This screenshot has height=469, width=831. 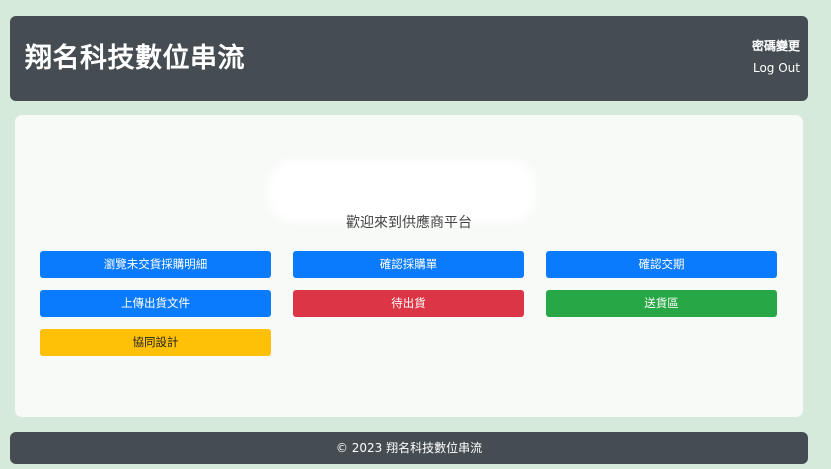 I want to click on delivery-area-button: 送貨區, so click(x=661, y=303).